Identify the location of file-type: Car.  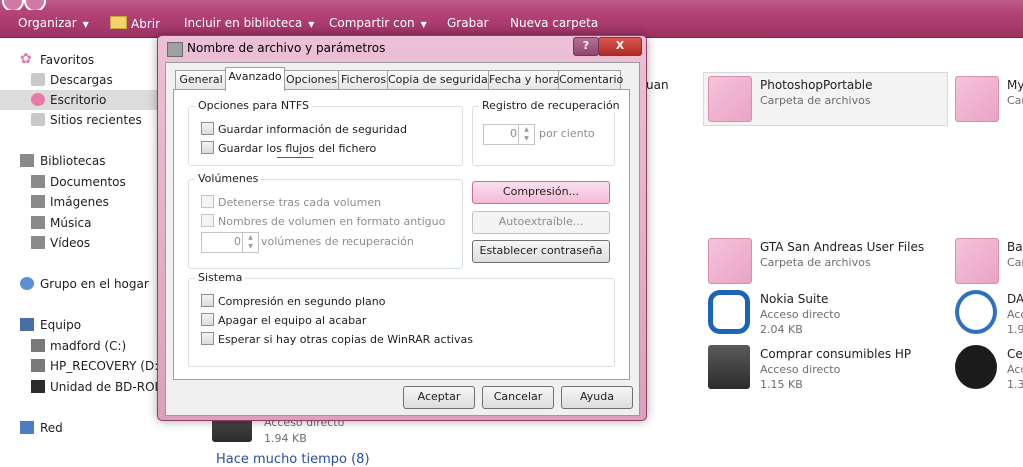
(1015, 100).